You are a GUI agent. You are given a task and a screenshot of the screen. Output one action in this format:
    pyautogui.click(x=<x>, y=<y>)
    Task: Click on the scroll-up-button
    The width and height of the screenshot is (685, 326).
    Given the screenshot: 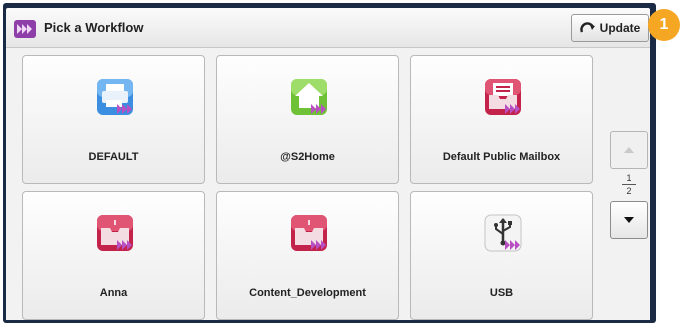 What is the action you would take?
    pyautogui.click(x=629, y=150)
    